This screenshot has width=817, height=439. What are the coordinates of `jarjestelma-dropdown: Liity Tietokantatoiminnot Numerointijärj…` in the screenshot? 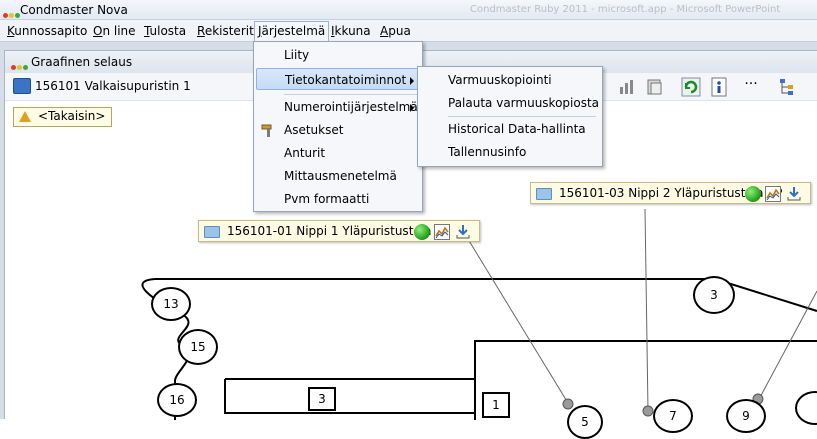 It's located at (338, 126).